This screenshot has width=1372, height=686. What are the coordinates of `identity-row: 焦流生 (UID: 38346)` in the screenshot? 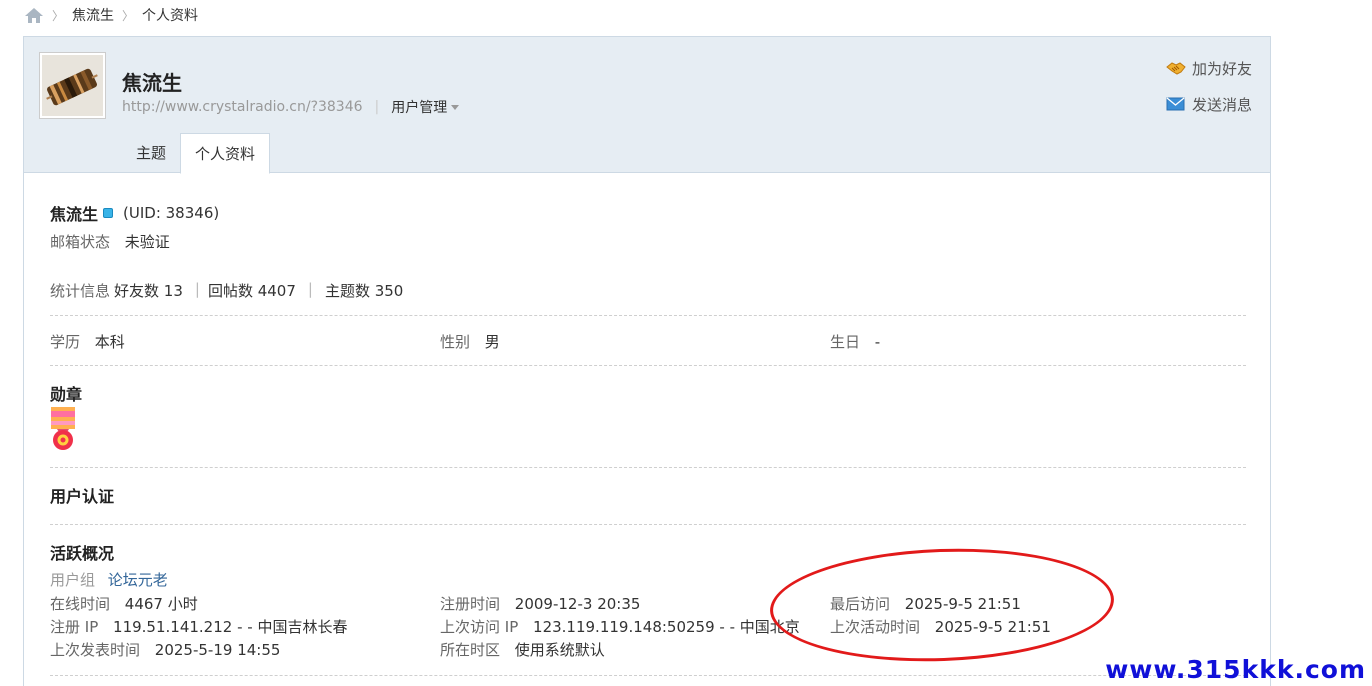 It's located at (134, 213).